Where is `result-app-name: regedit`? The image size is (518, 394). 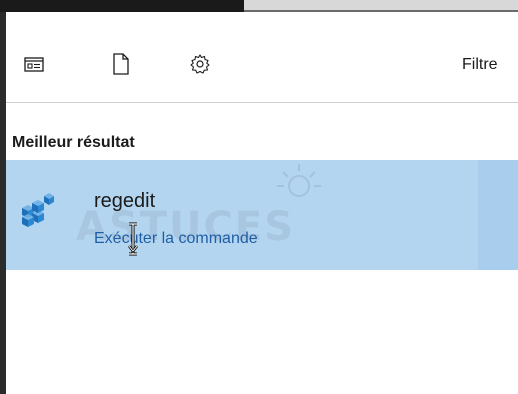 result-app-name: regedit is located at coordinates (125, 201).